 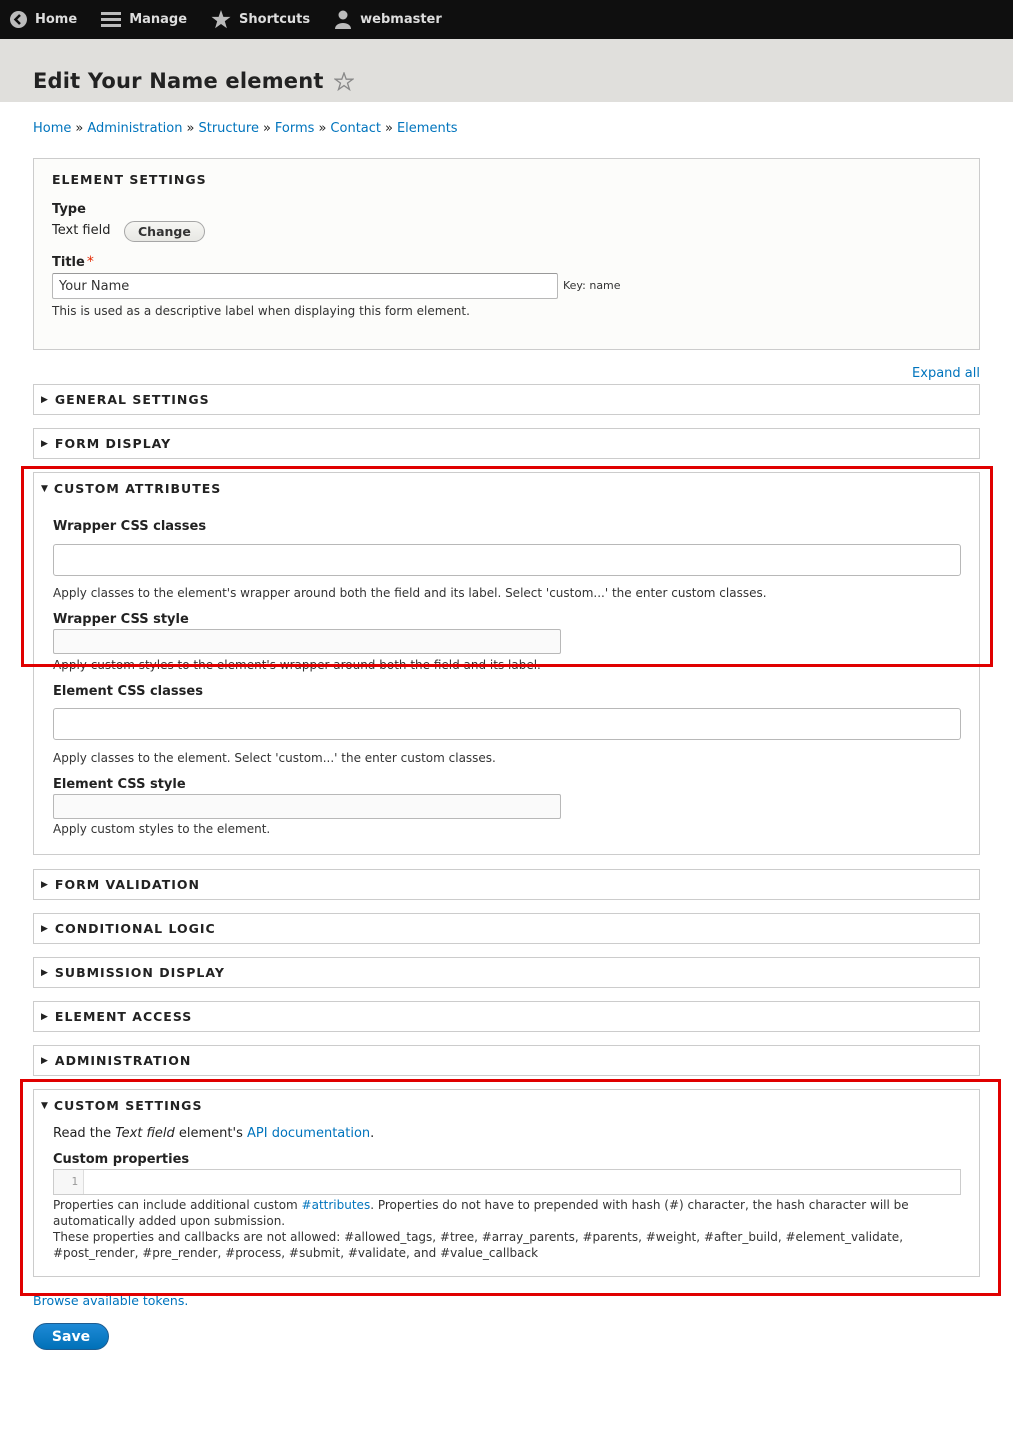 I want to click on toolbar-manage-label: Manage, so click(x=158, y=19).